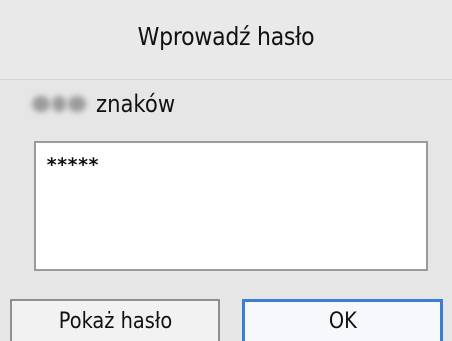 The image size is (452, 341). I want to click on ok-button: OK, so click(342, 320).